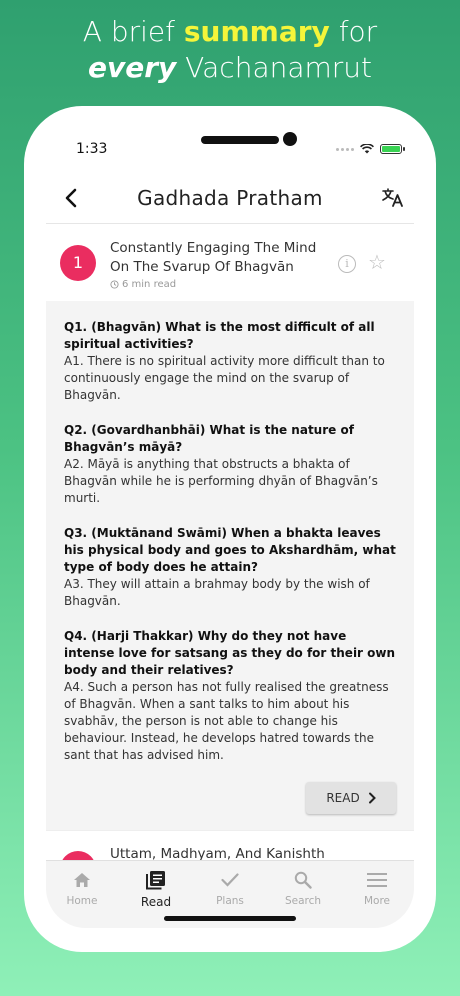 The image size is (460, 996). What do you see at coordinates (392, 149) in the screenshot?
I see `battery-icon` at bounding box center [392, 149].